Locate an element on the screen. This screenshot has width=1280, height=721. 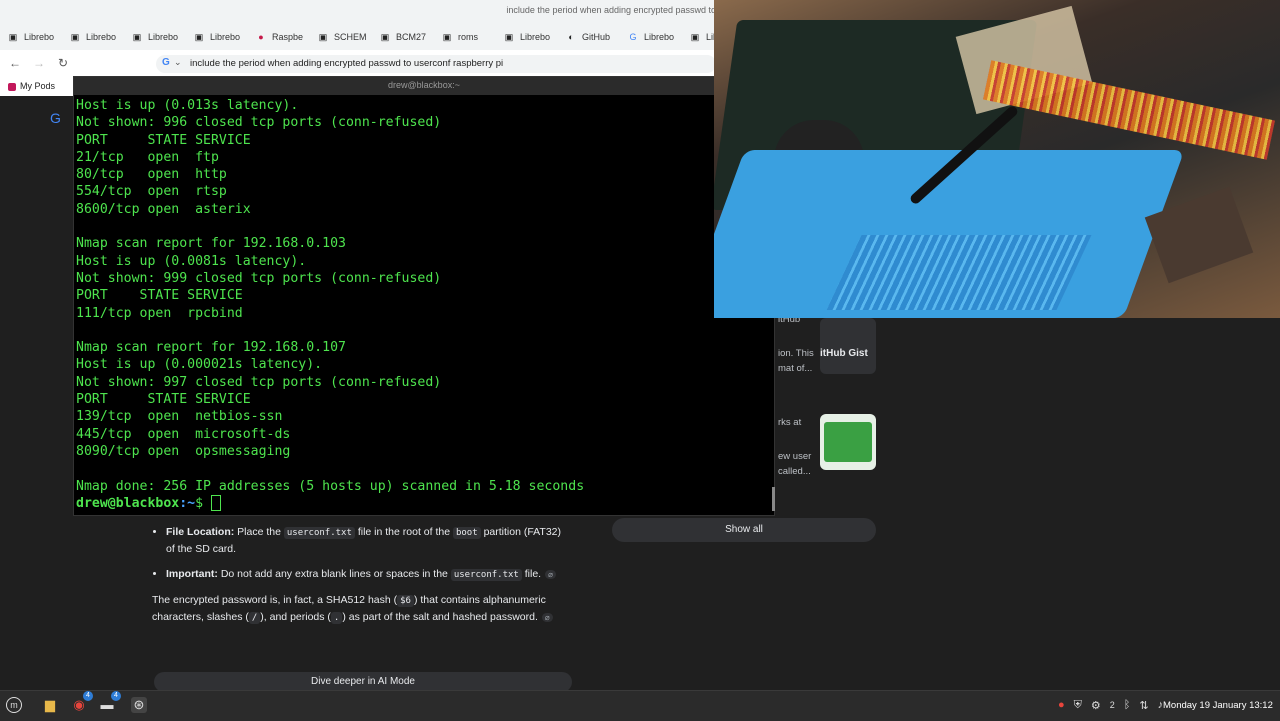
shield-icon: ⛨ is located at coordinates (1078, 705).